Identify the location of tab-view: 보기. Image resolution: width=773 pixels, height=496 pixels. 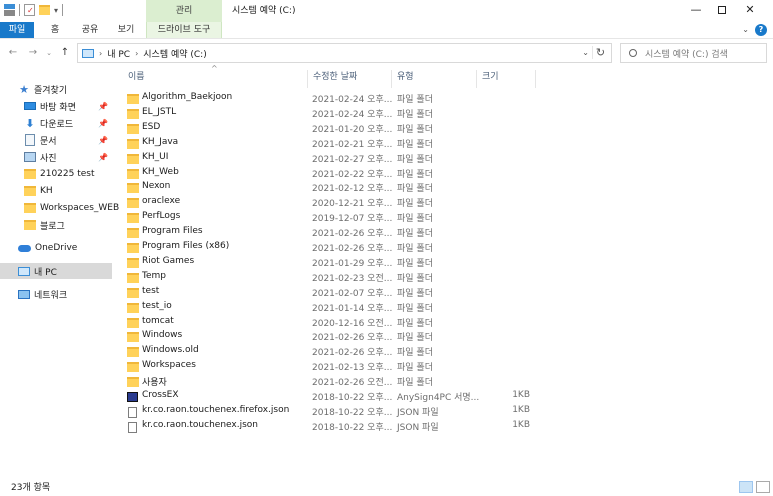
(126, 30).